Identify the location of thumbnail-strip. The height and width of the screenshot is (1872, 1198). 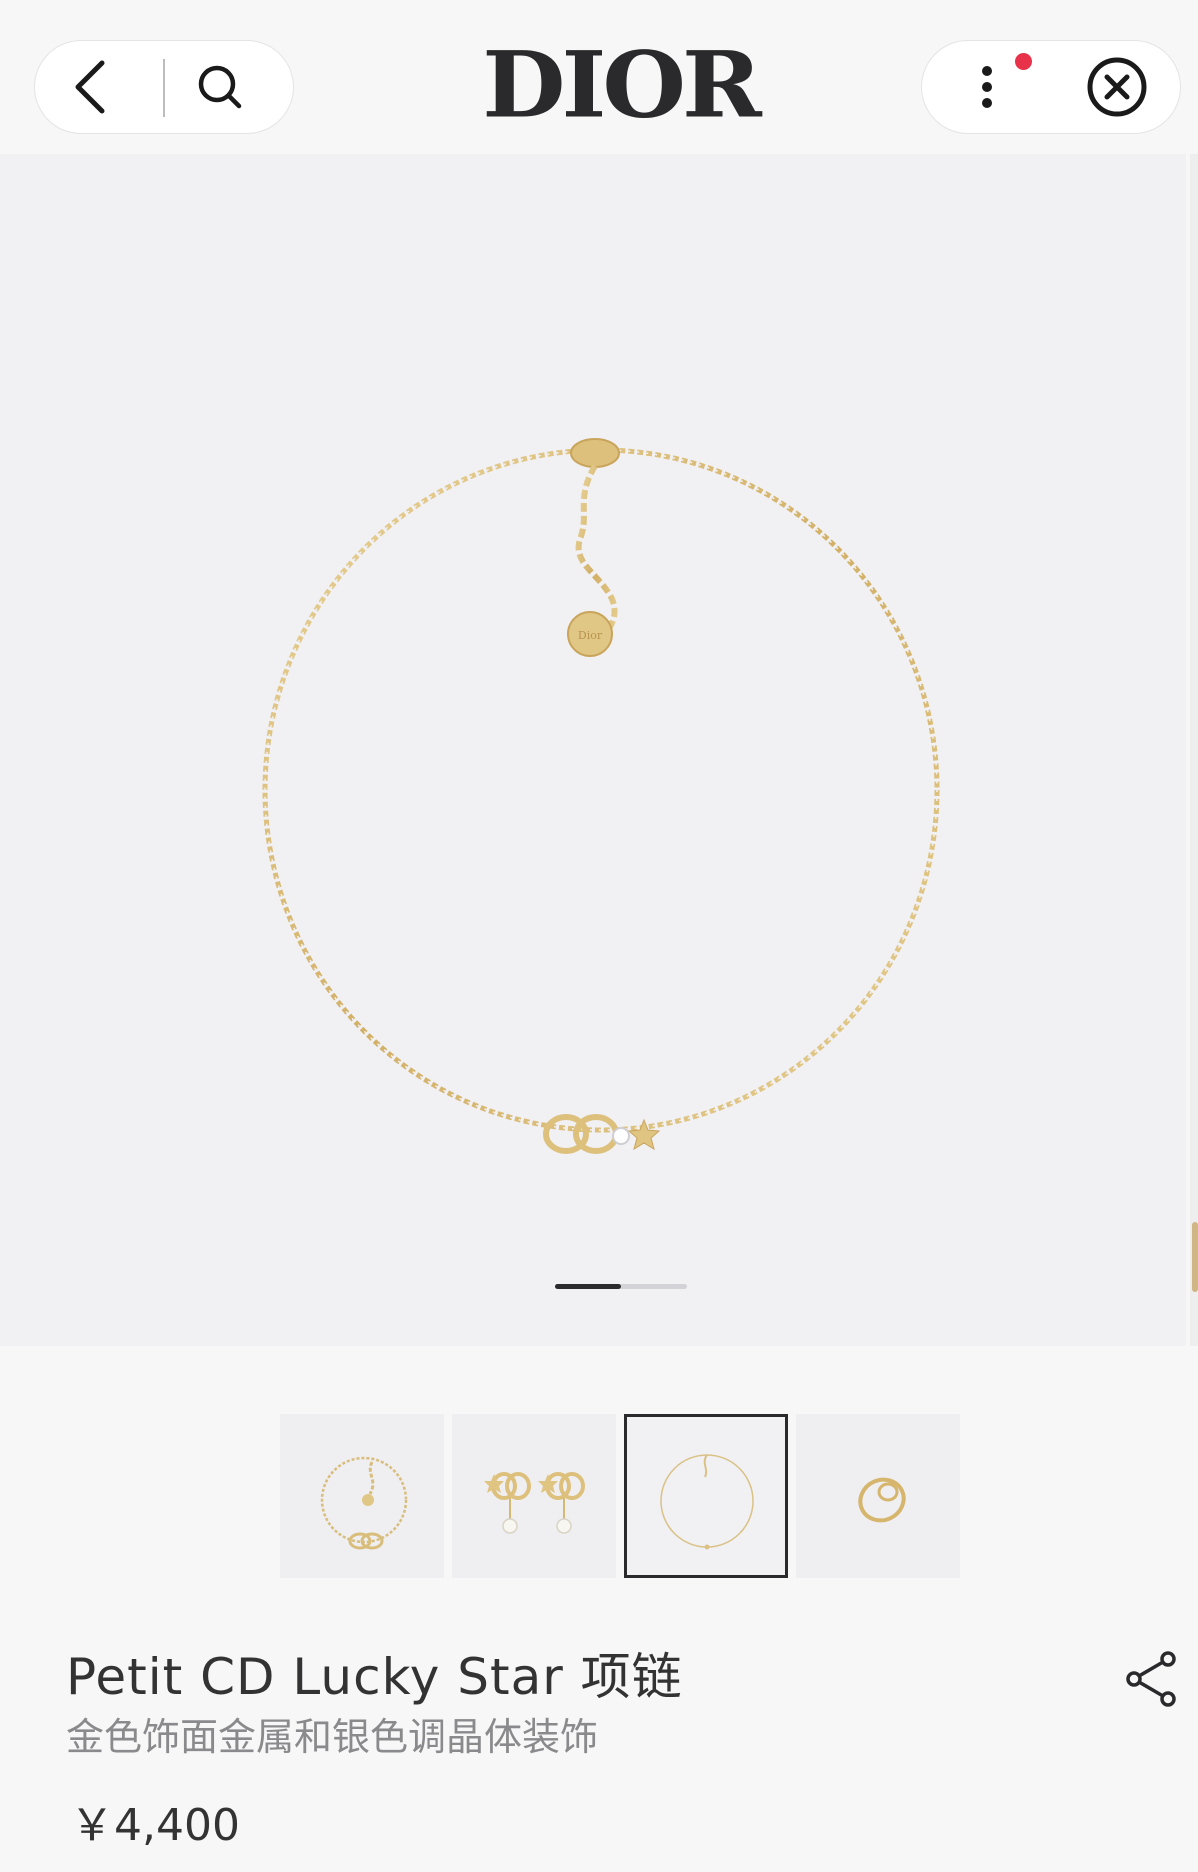
(621, 1496).